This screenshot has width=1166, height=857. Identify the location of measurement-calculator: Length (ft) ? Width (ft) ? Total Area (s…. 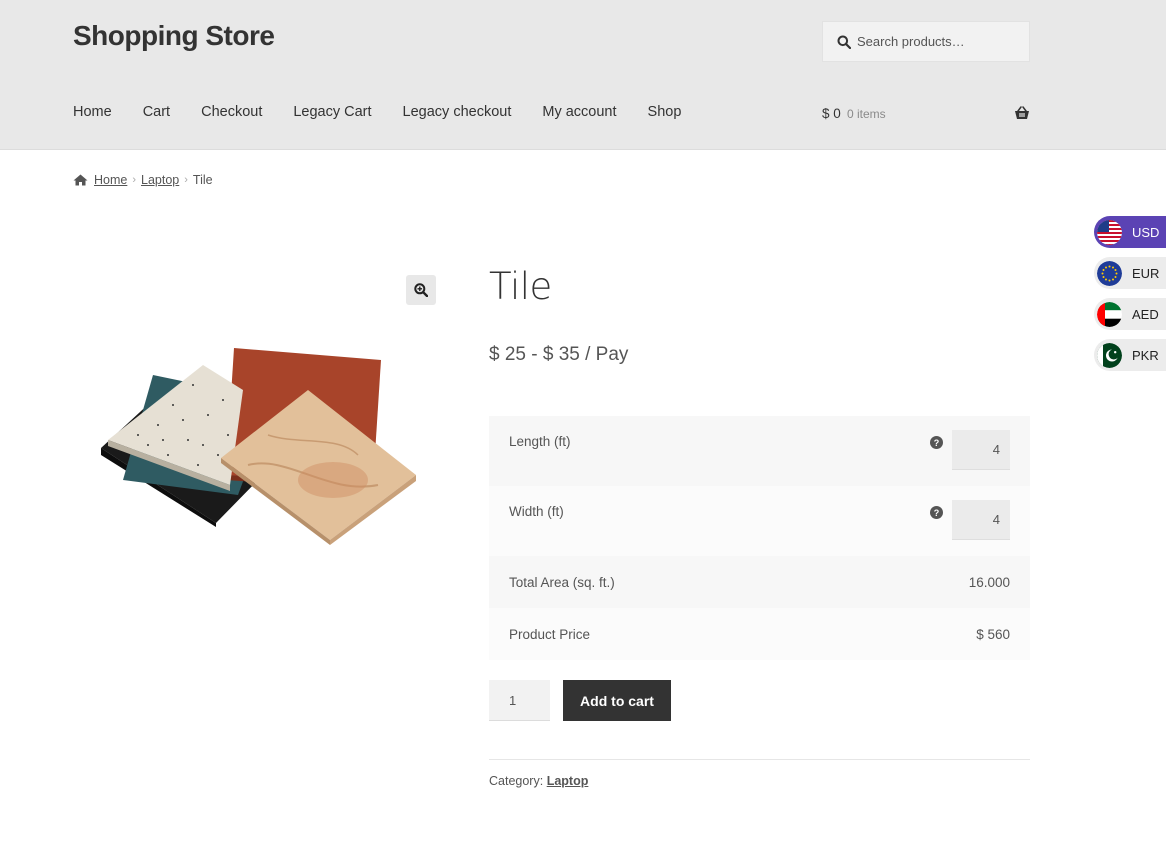
(759, 538).